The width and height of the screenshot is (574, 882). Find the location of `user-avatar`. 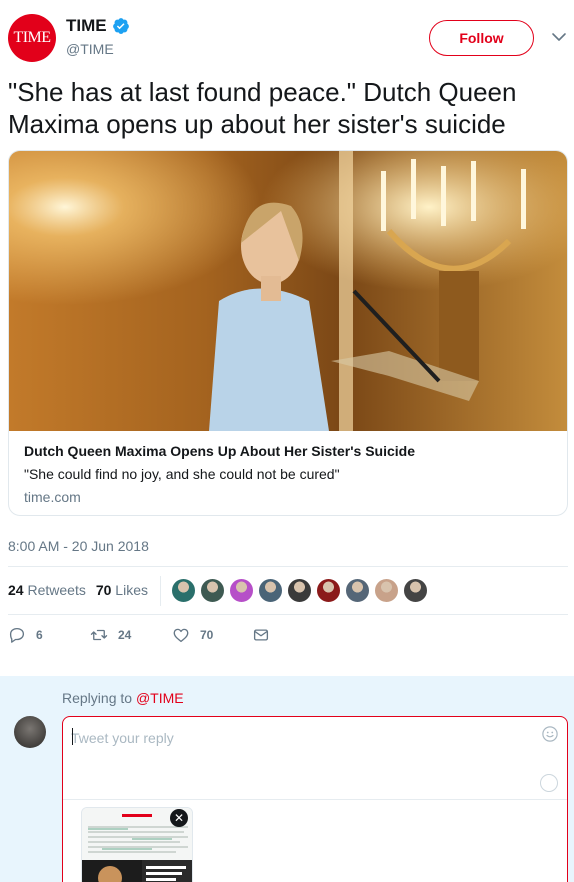

user-avatar is located at coordinates (30, 732).